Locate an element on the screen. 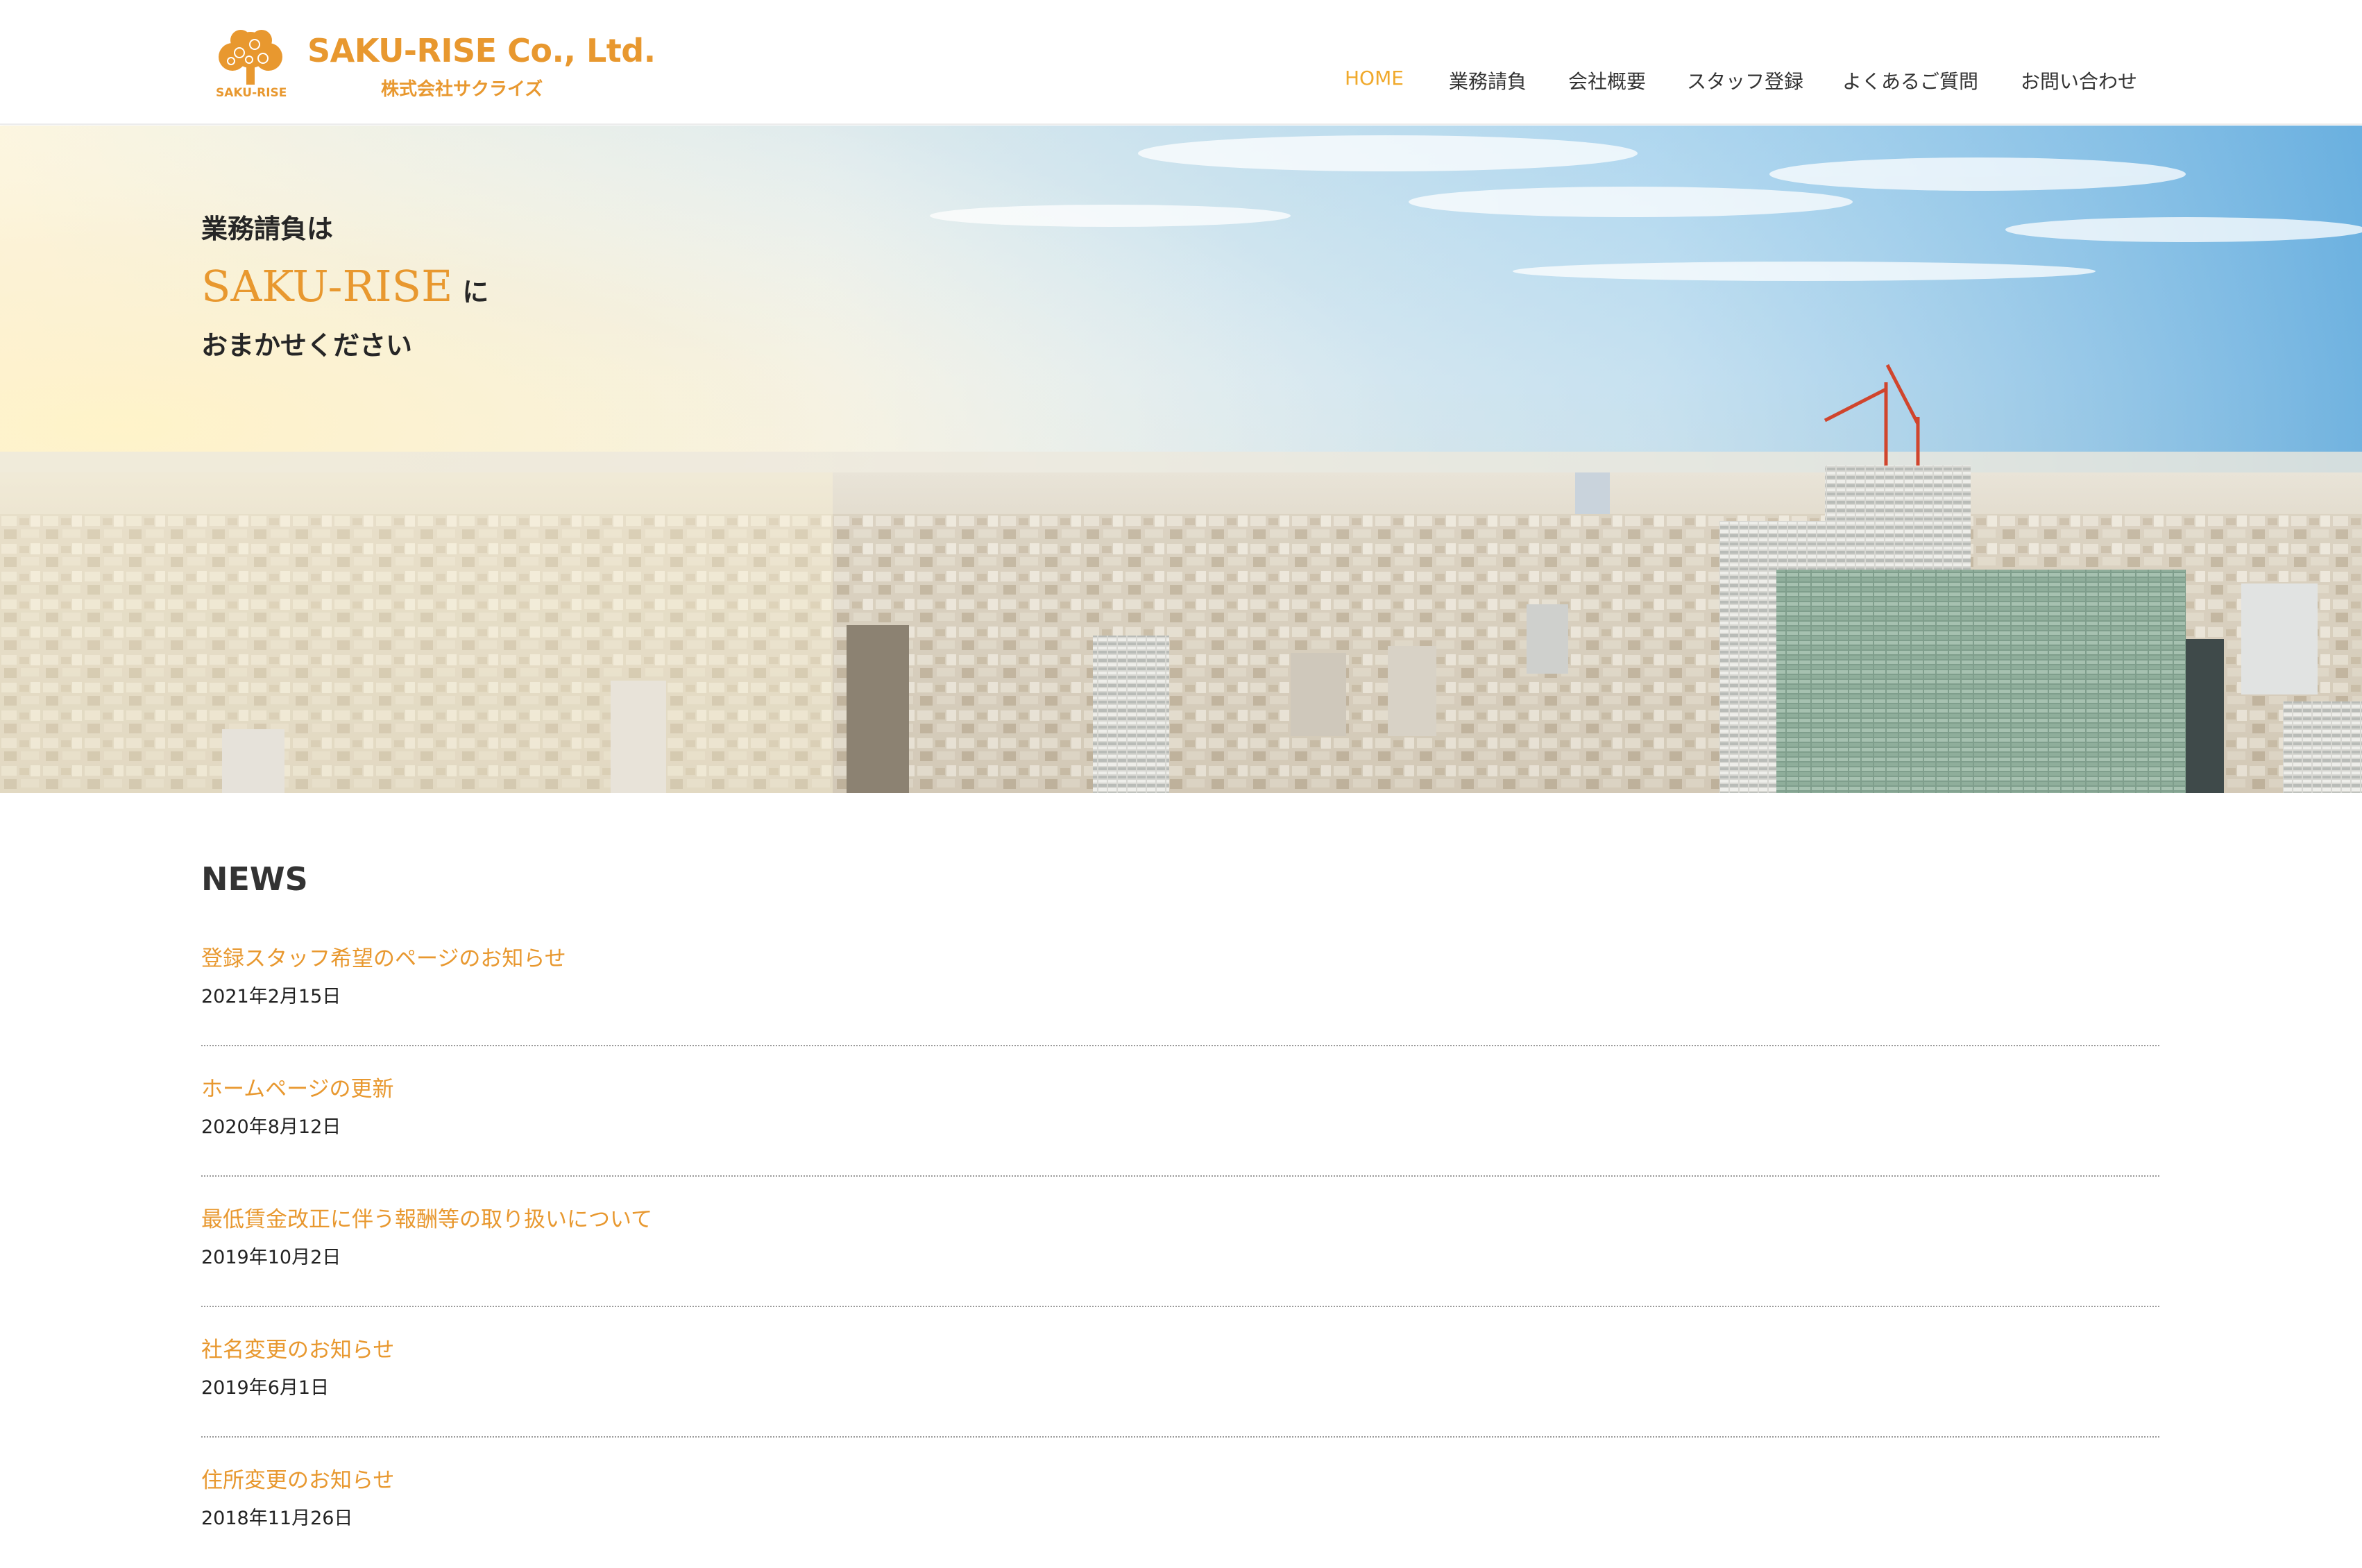 The image size is (2362, 1568). hero-tagline-line2: SAKU-RISE に is located at coordinates (344, 286).